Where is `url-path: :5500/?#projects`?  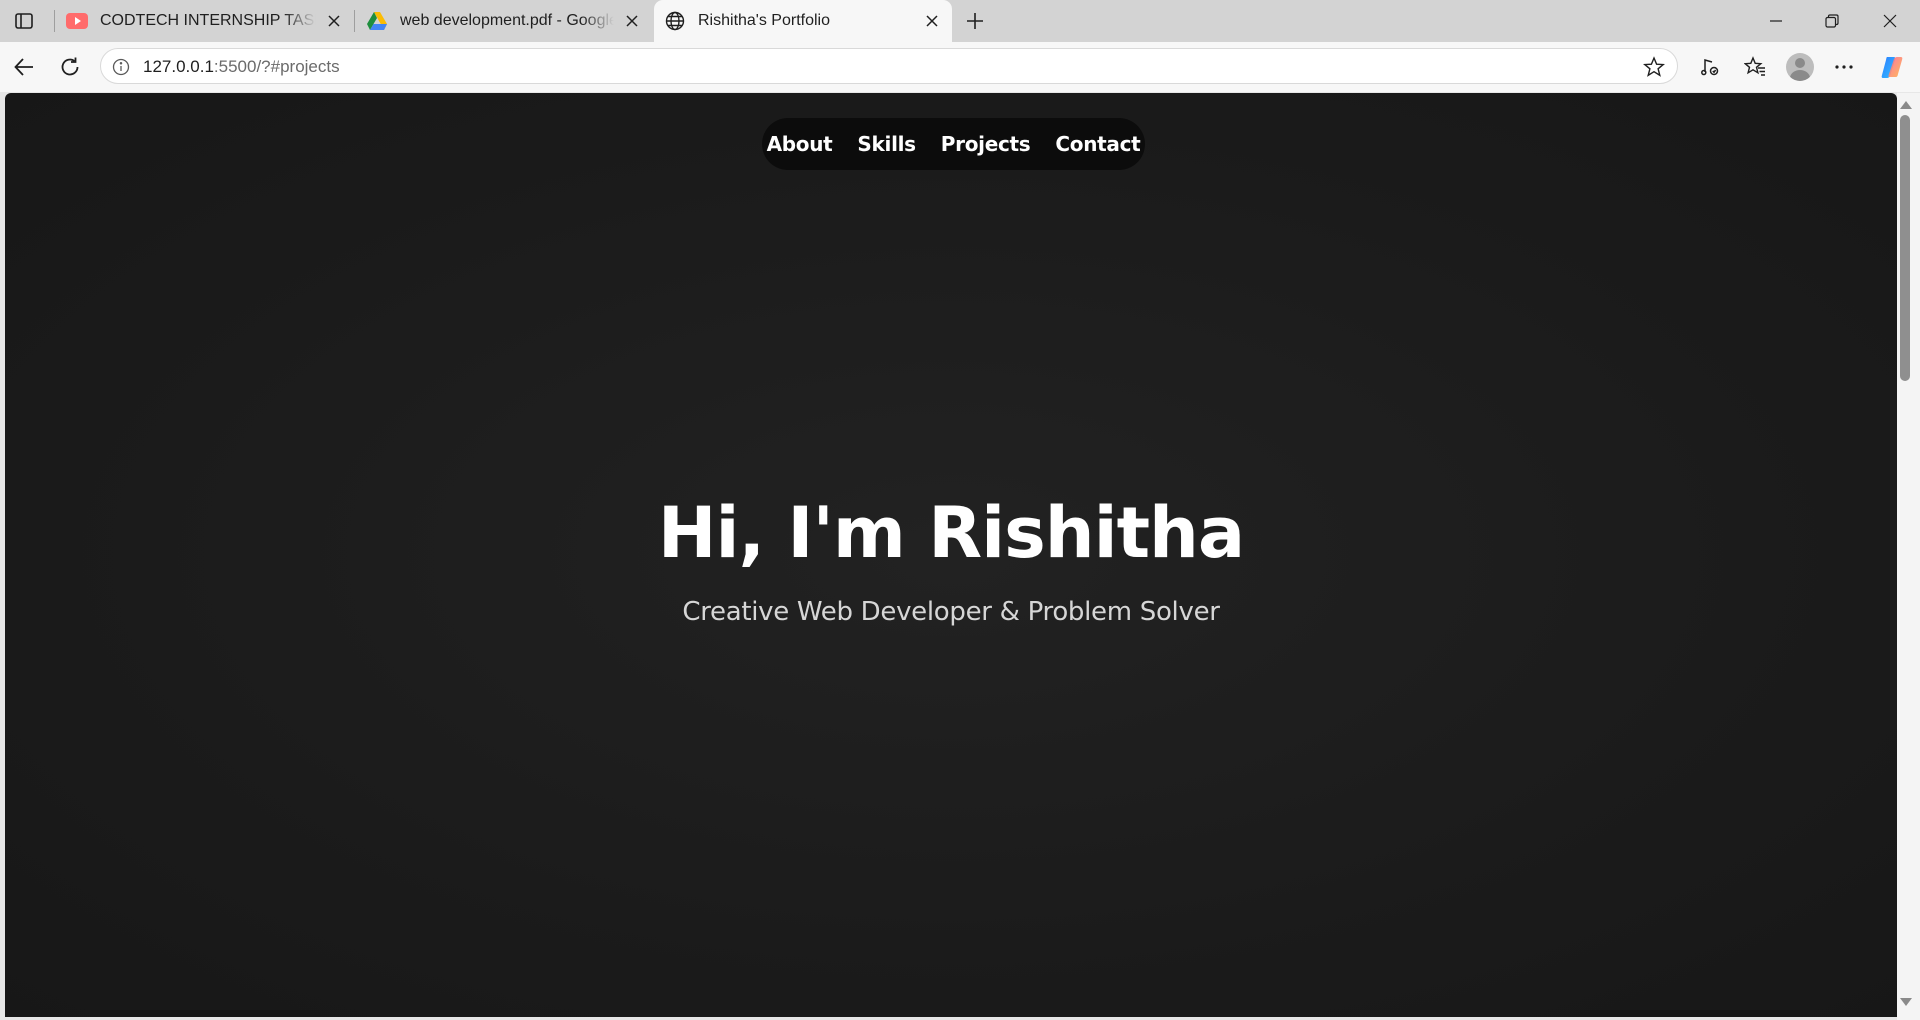 url-path: :5500/?#projects is located at coordinates (276, 66).